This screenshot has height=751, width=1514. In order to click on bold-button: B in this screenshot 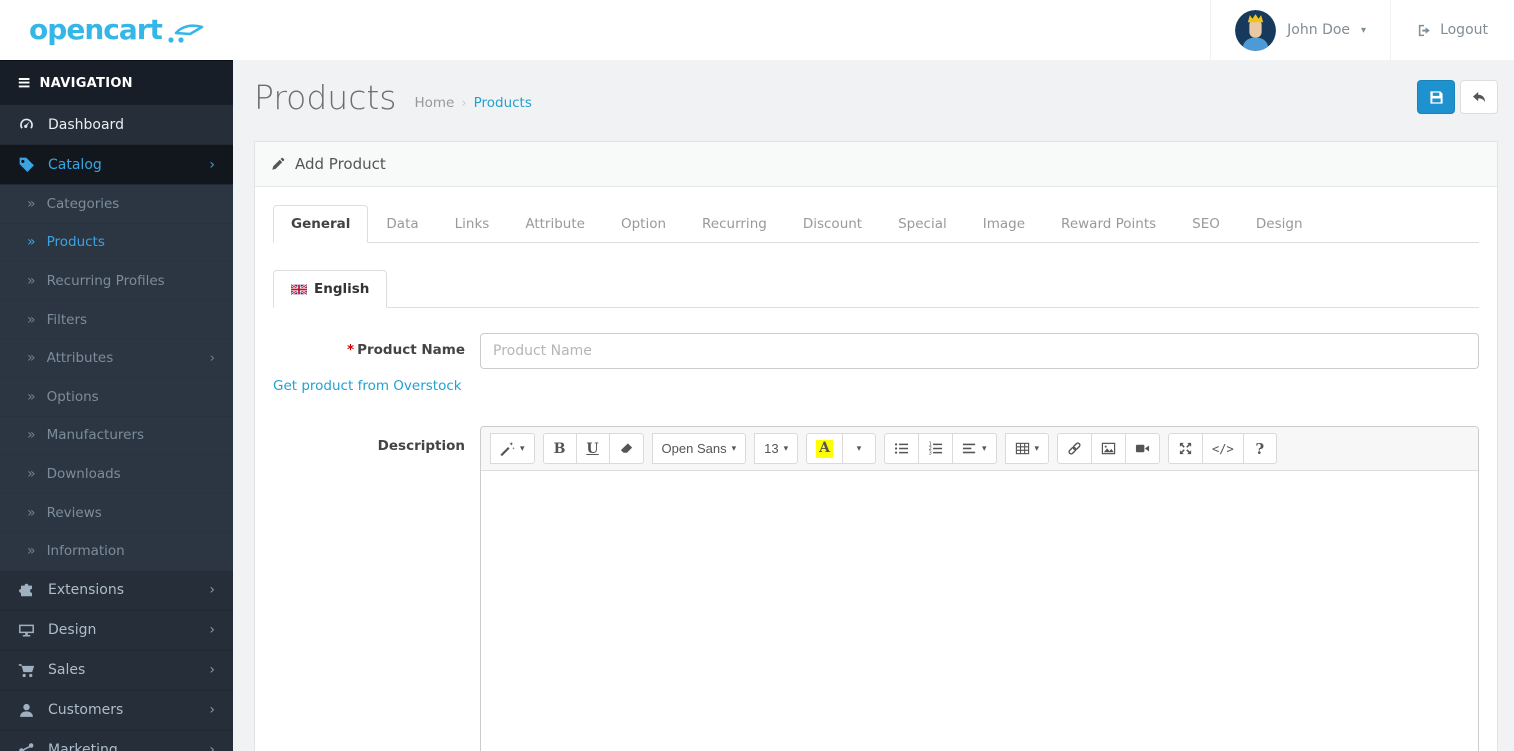, I will do `click(559, 449)`.